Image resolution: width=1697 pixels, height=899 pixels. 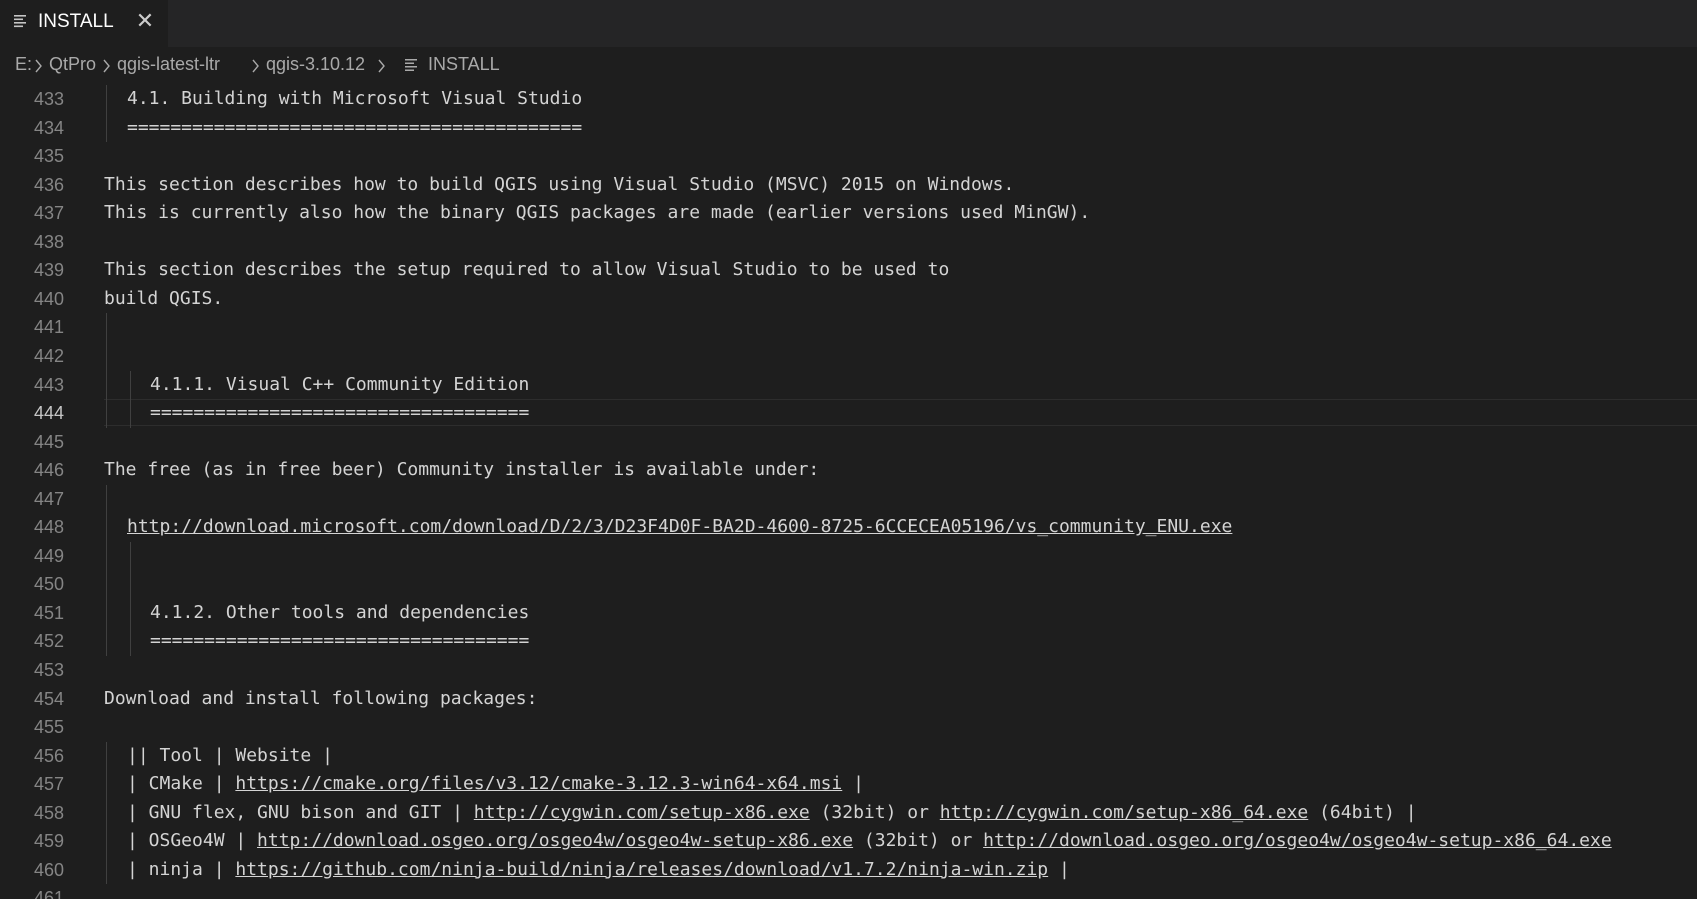 What do you see at coordinates (48, 784) in the screenshot?
I see `line-number: 457` at bounding box center [48, 784].